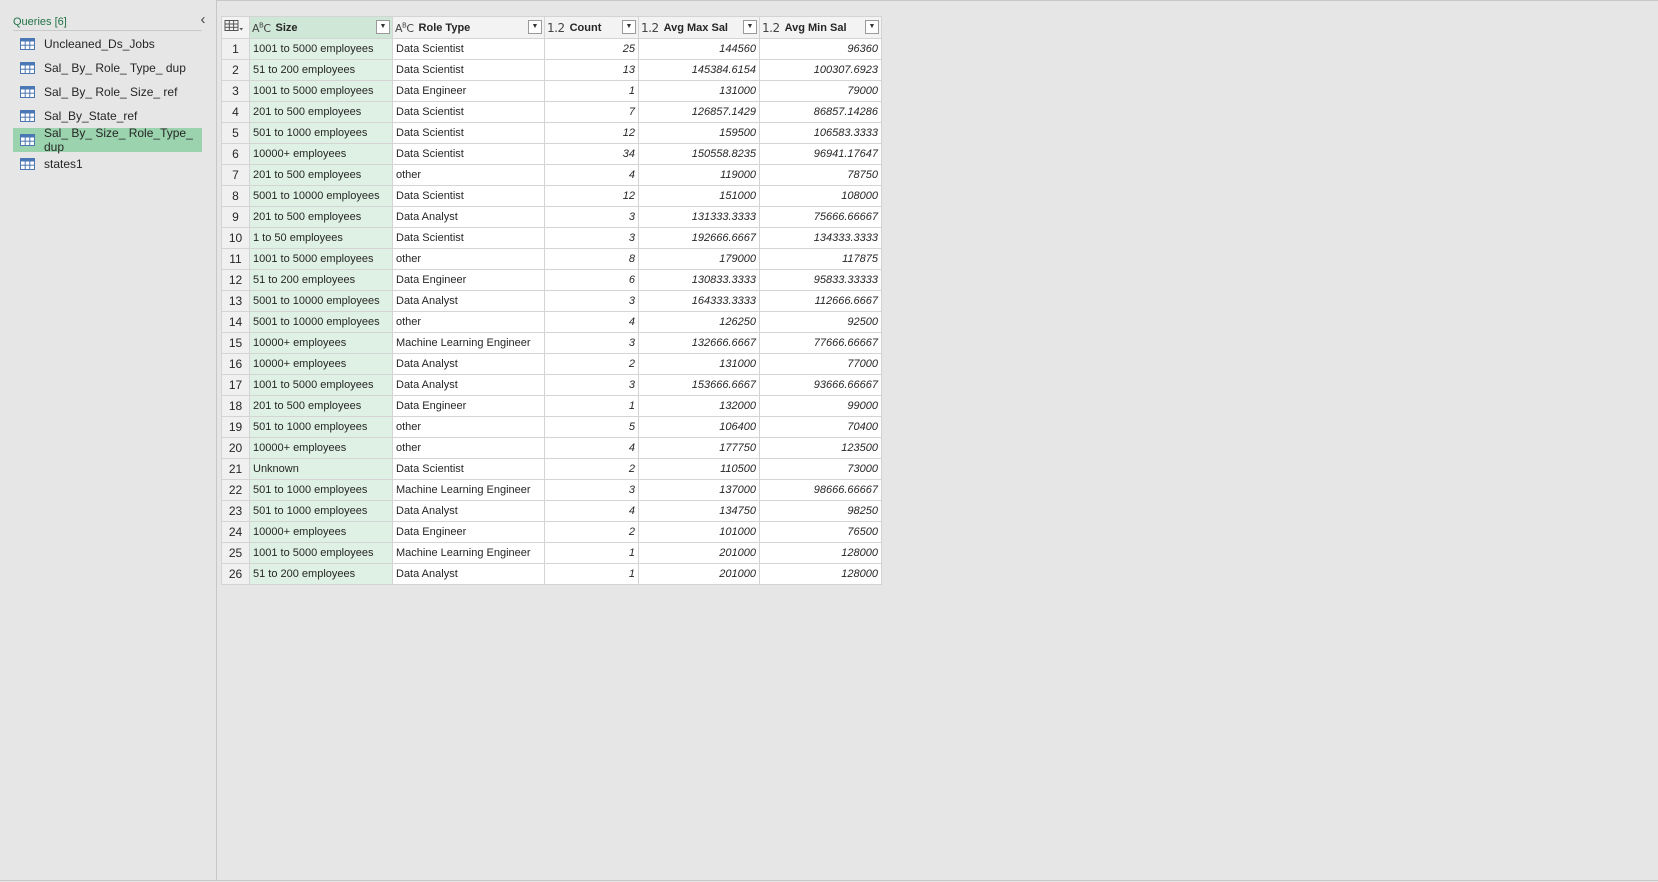 The height and width of the screenshot is (882, 1658). Describe the element at coordinates (107, 140) in the screenshot. I see `query-item: Sal_ By_ Size_ Role_Type_ dup` at that location.